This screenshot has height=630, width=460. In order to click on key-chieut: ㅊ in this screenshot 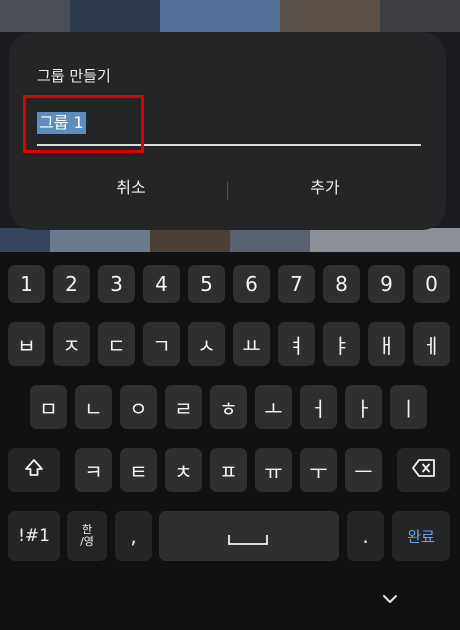, I will do `click(183, 470)`.